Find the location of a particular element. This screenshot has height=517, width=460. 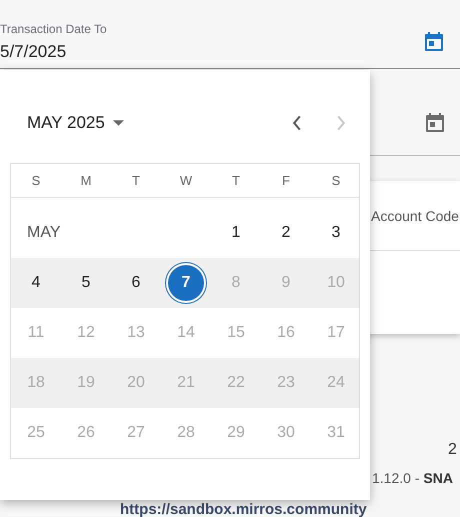

day-cell: 3 is located at coordinates (336, 233).